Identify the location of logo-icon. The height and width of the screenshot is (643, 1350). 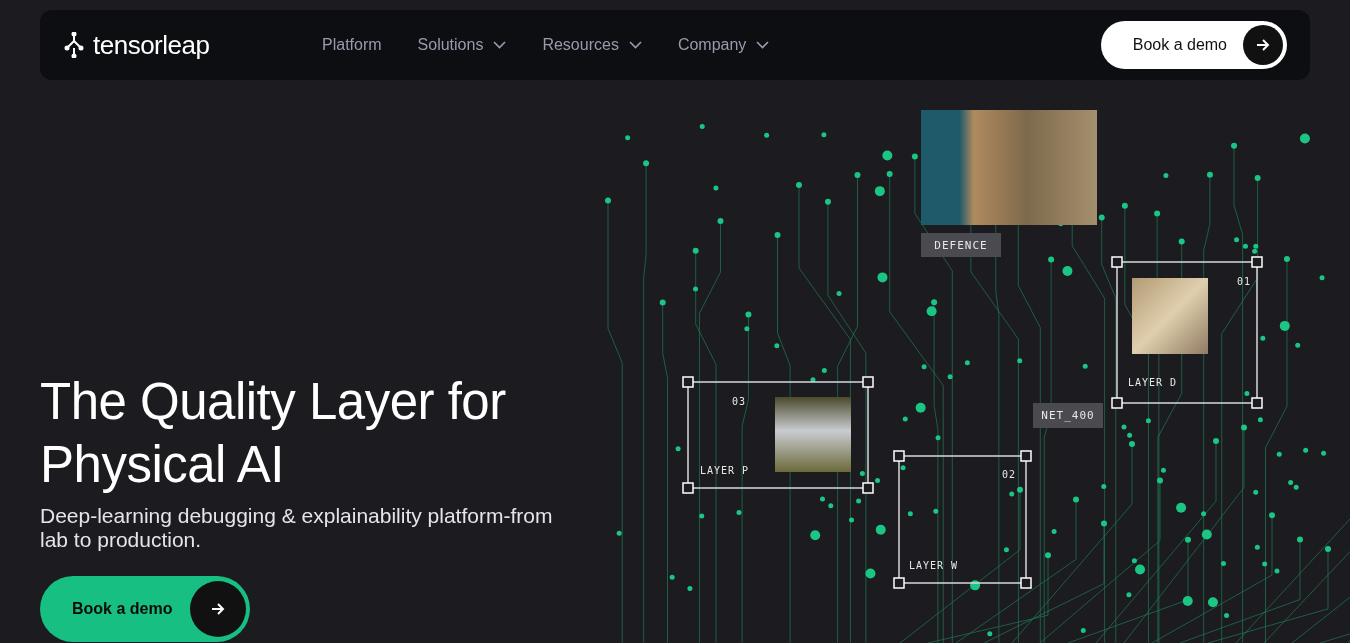
(74, 45).